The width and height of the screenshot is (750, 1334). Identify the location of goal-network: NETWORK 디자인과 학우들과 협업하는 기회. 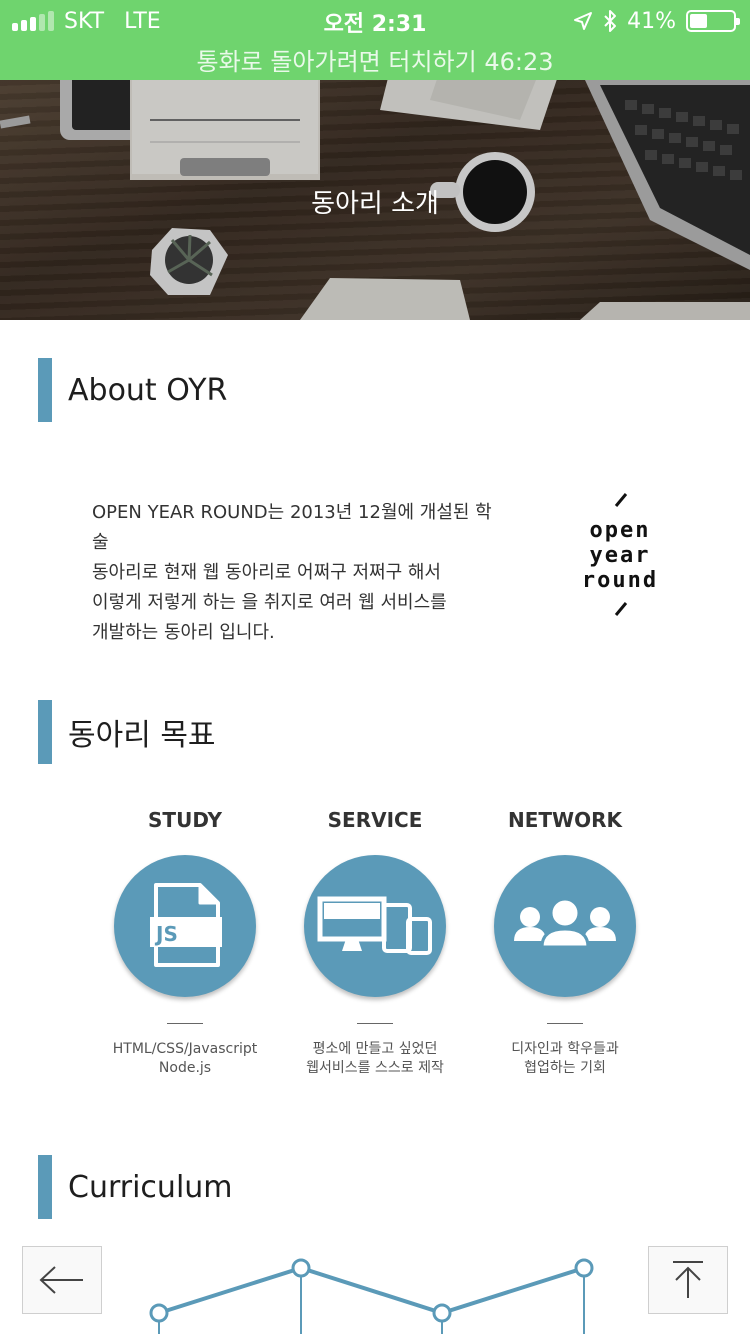
(565, 941).